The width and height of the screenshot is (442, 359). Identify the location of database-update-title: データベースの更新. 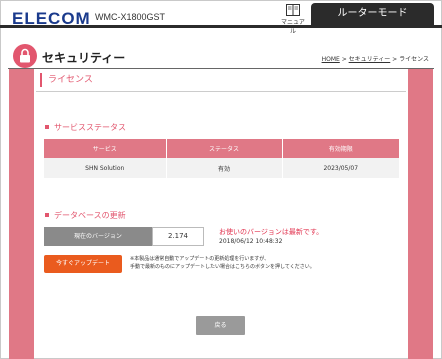
(90, 215).